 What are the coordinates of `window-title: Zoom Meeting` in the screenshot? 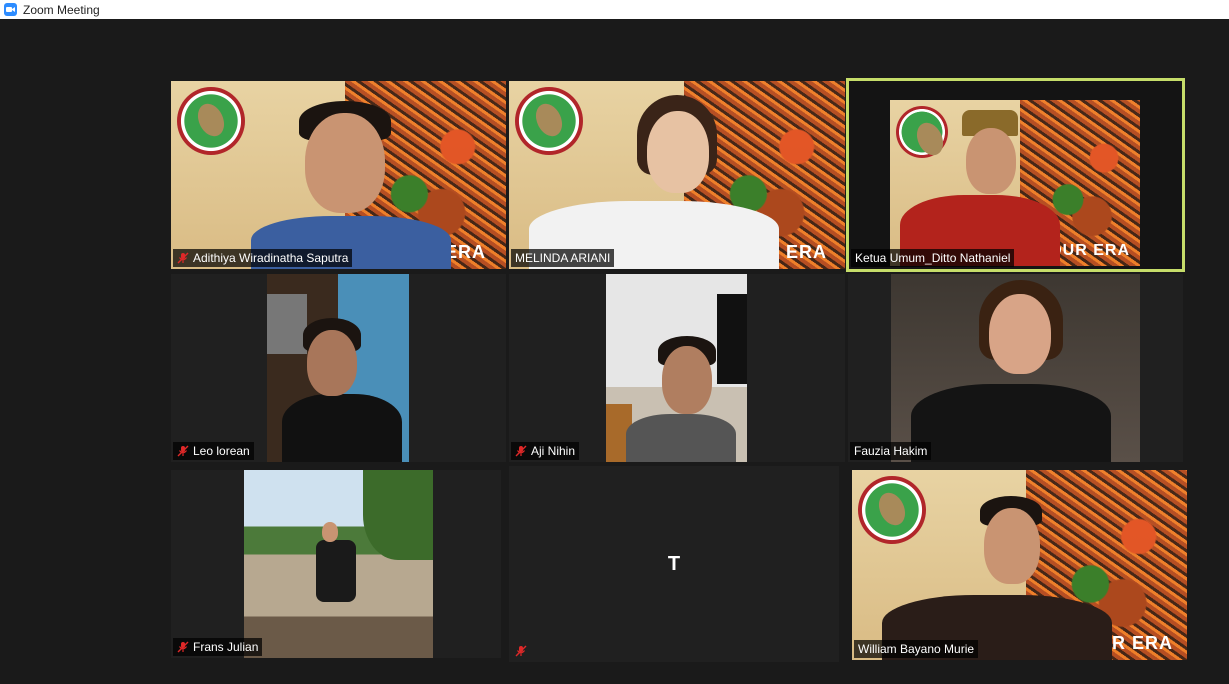 It's located at (61, 9).